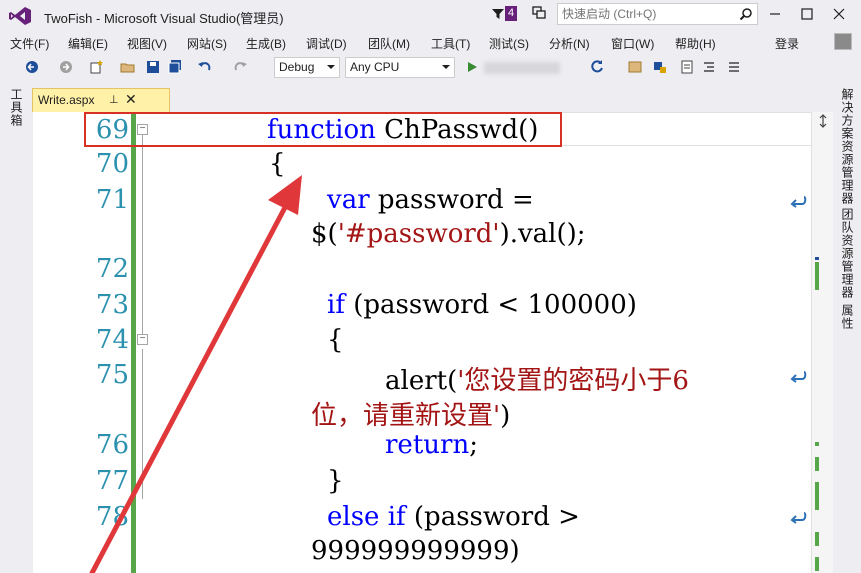 The width and height of the screenshot is (861, 573). Describe the element at coordinates (775, 14) in the screenshot. I see `minimize-icon` at that location.